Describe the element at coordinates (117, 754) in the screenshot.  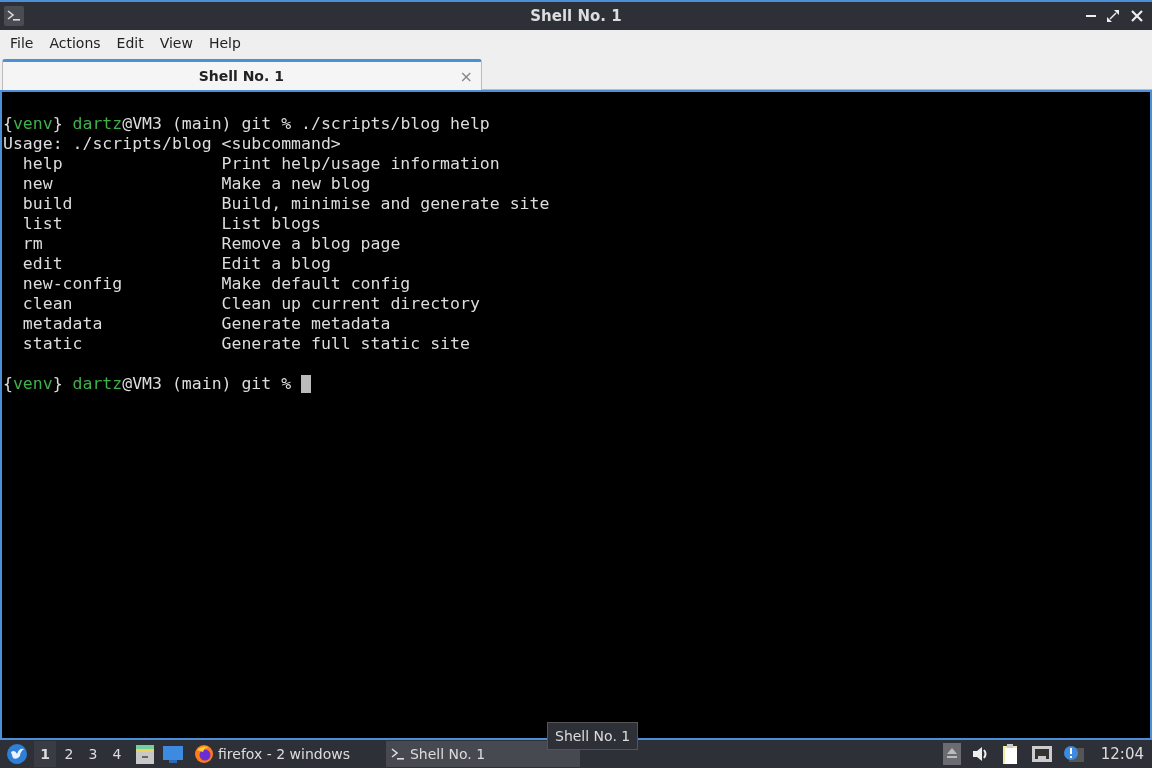
I see `workspace-button: 4` at that location.